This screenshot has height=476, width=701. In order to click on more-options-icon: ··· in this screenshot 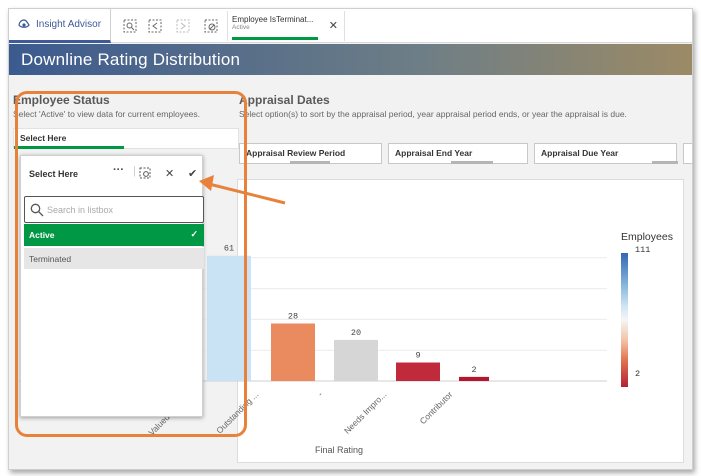, I will do `click(118, 170)`.